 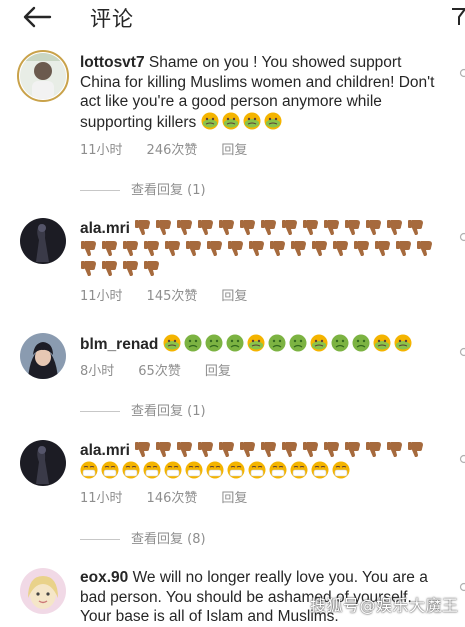 I want to click on comment-username: eox.90, so click(x=104, y=577).